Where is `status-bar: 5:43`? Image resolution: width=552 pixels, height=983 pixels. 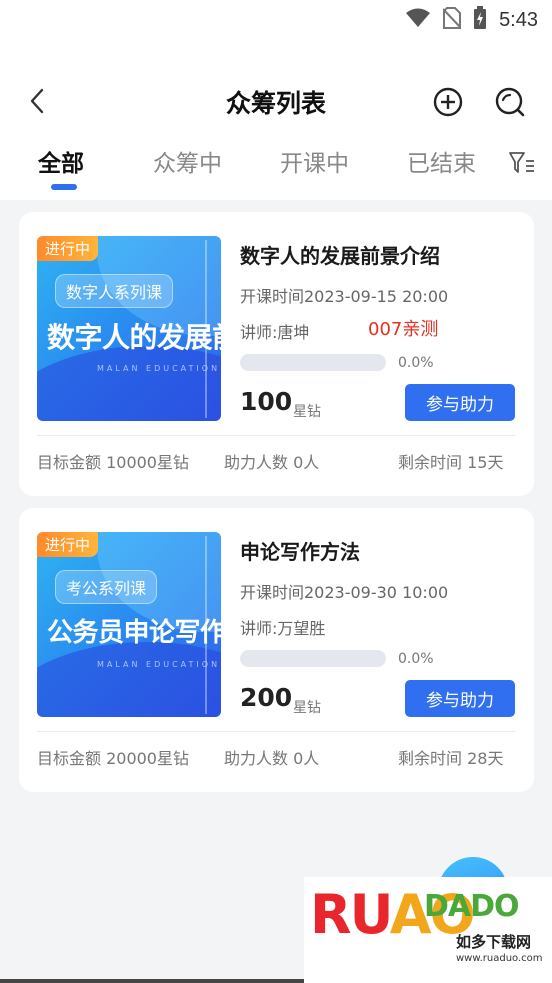 status-bar: 5:43 is located at coordinates (276, 20).